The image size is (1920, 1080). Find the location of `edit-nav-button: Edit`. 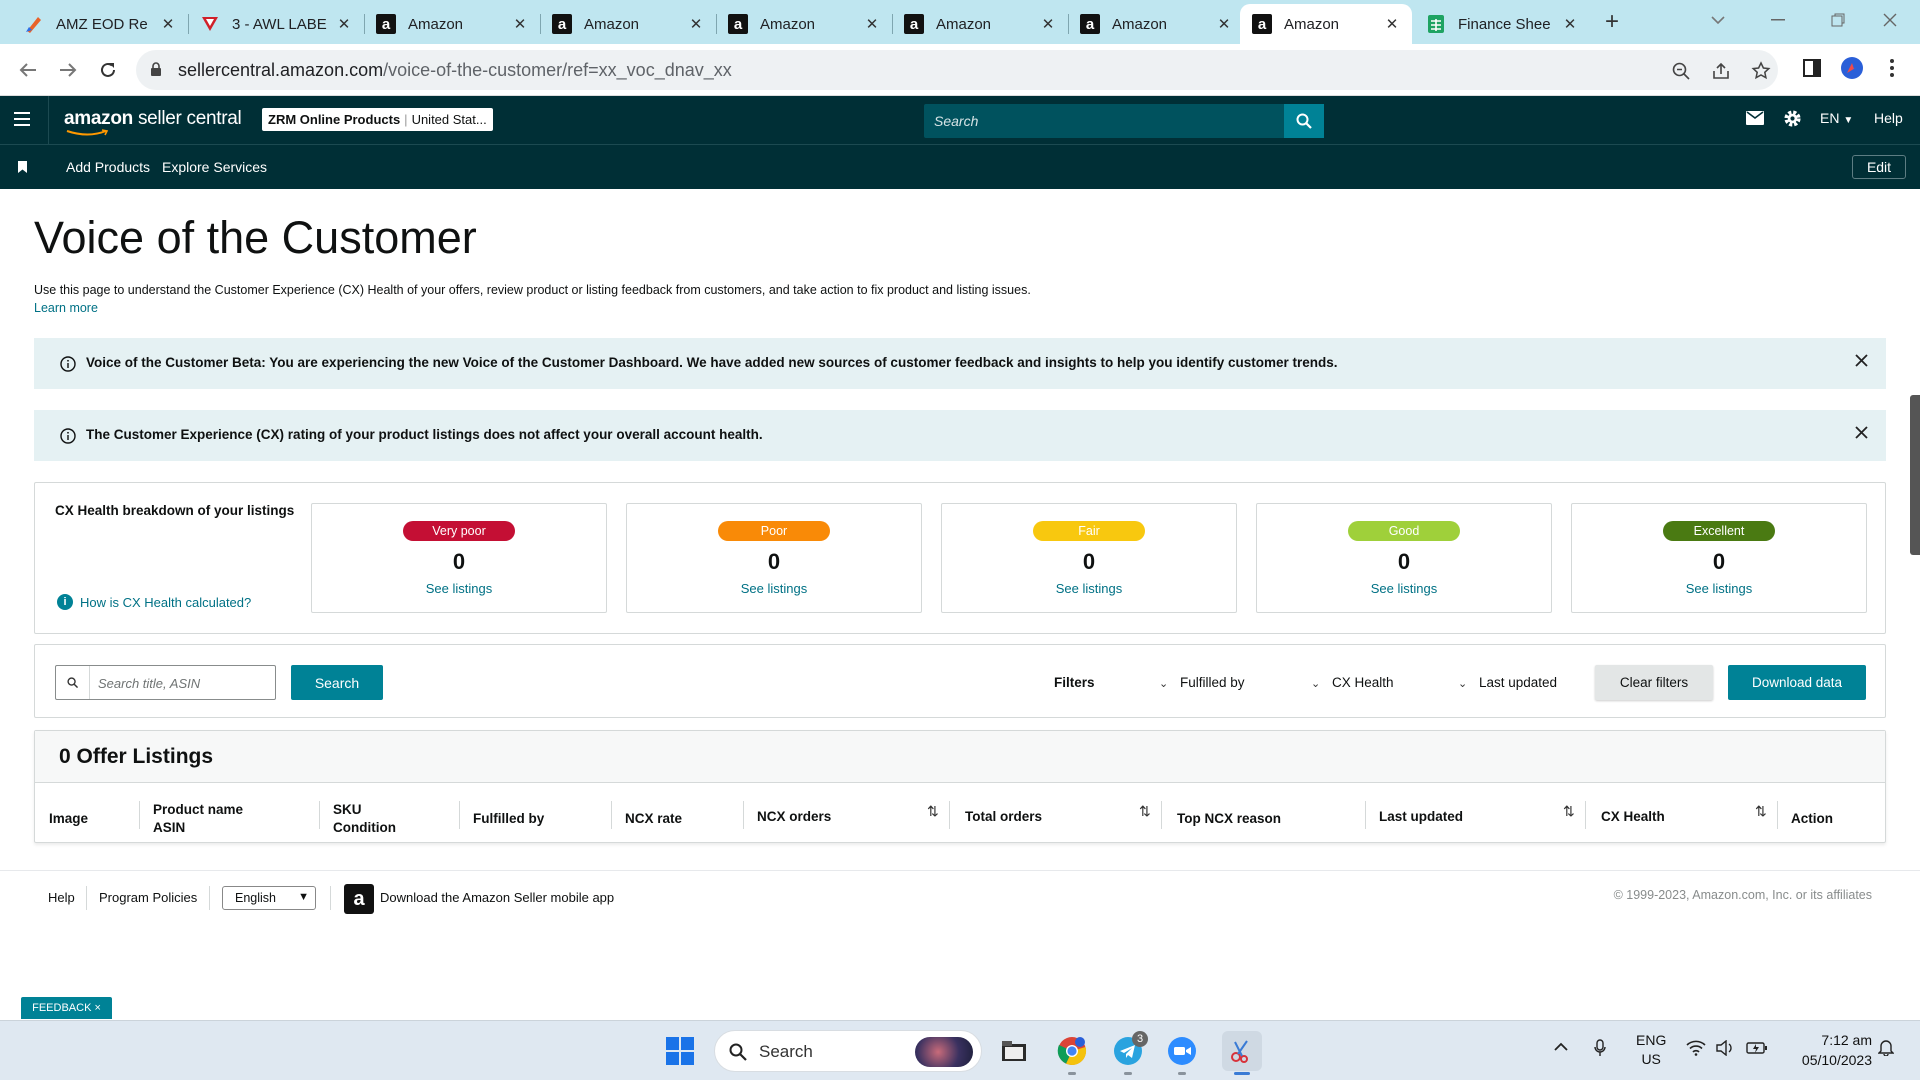

edit-nav-button: Edit is located at coordinates (1879, 167).